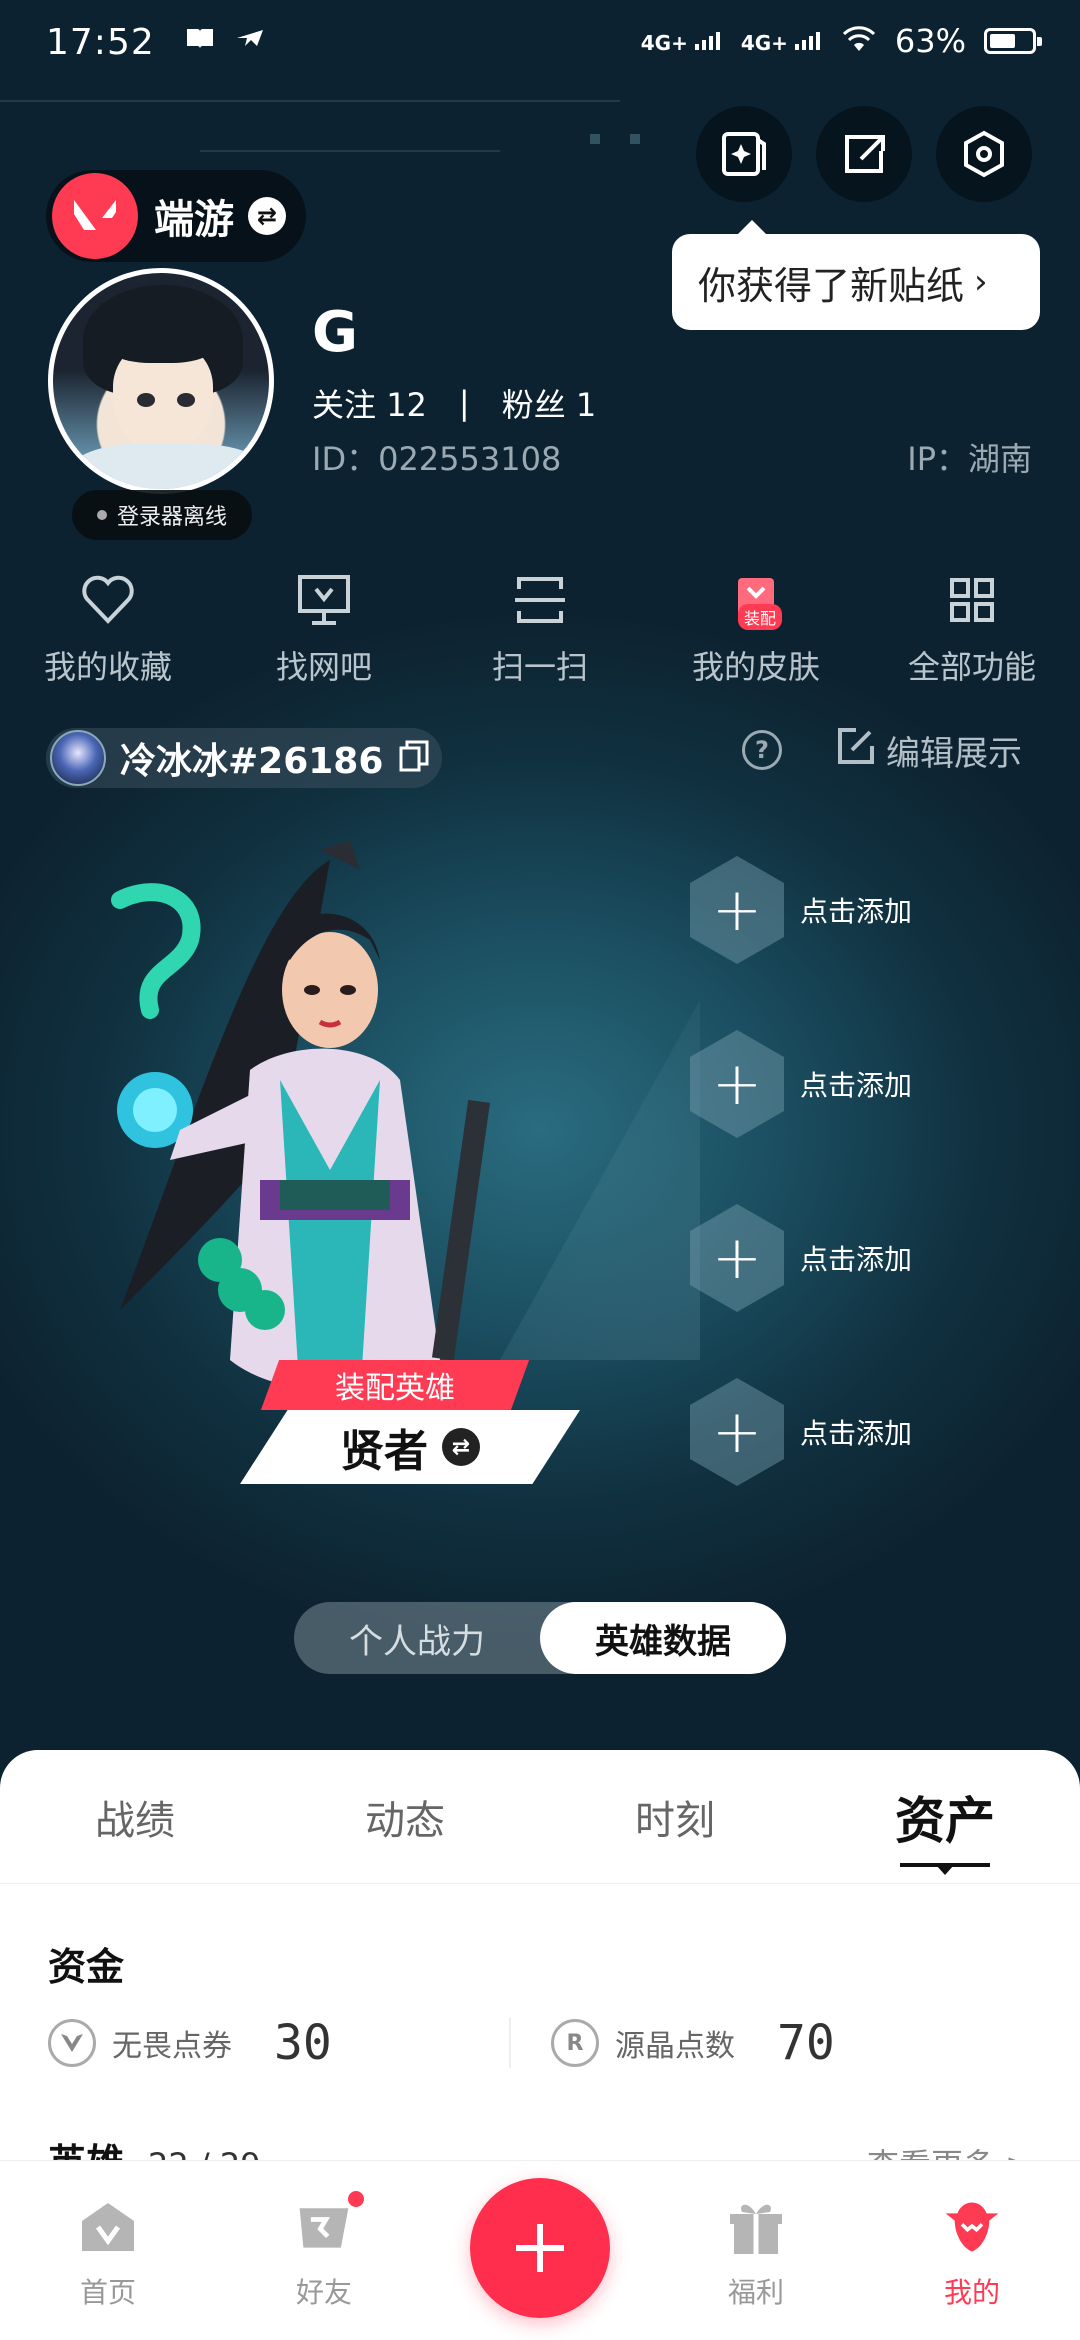 The width and height of the screenshot is (1080, 2340). What do you see at coordinates (108, 2227) in the screenshot?
I see `home-icon` at bounding box center [108, 2227].